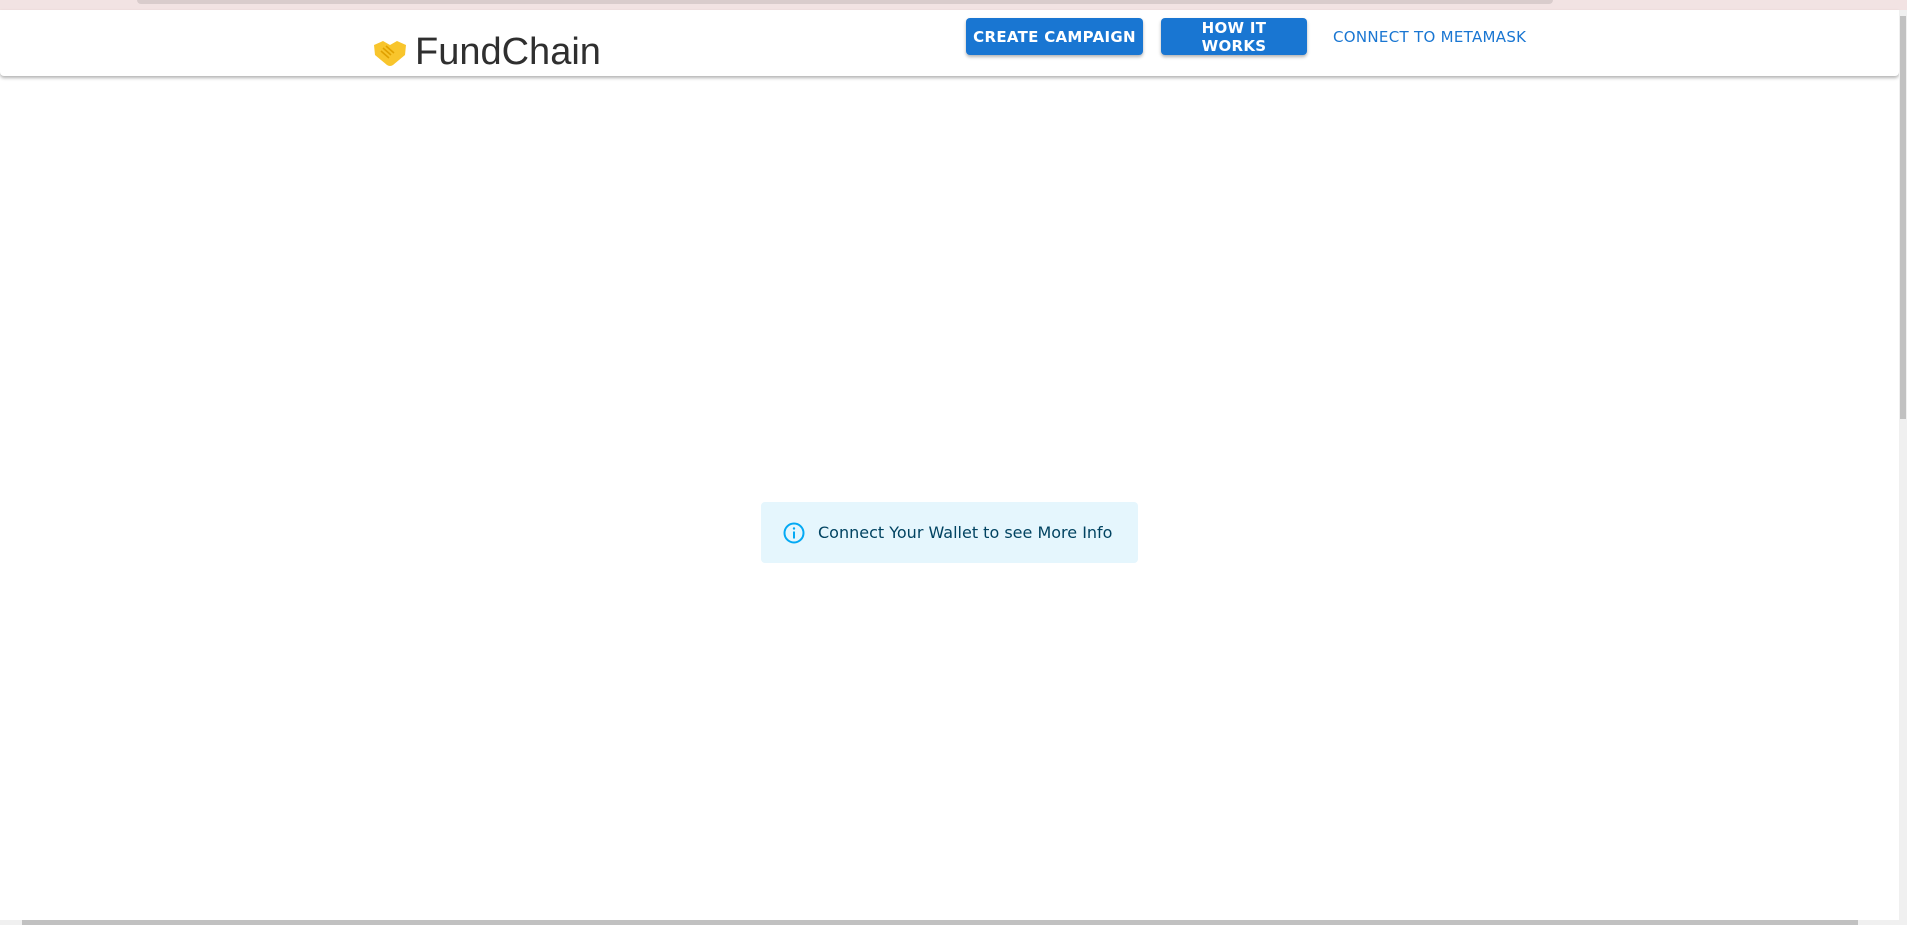 The image size is (1907, 925). I want to click on browser-top-bar, so click(845, 2).